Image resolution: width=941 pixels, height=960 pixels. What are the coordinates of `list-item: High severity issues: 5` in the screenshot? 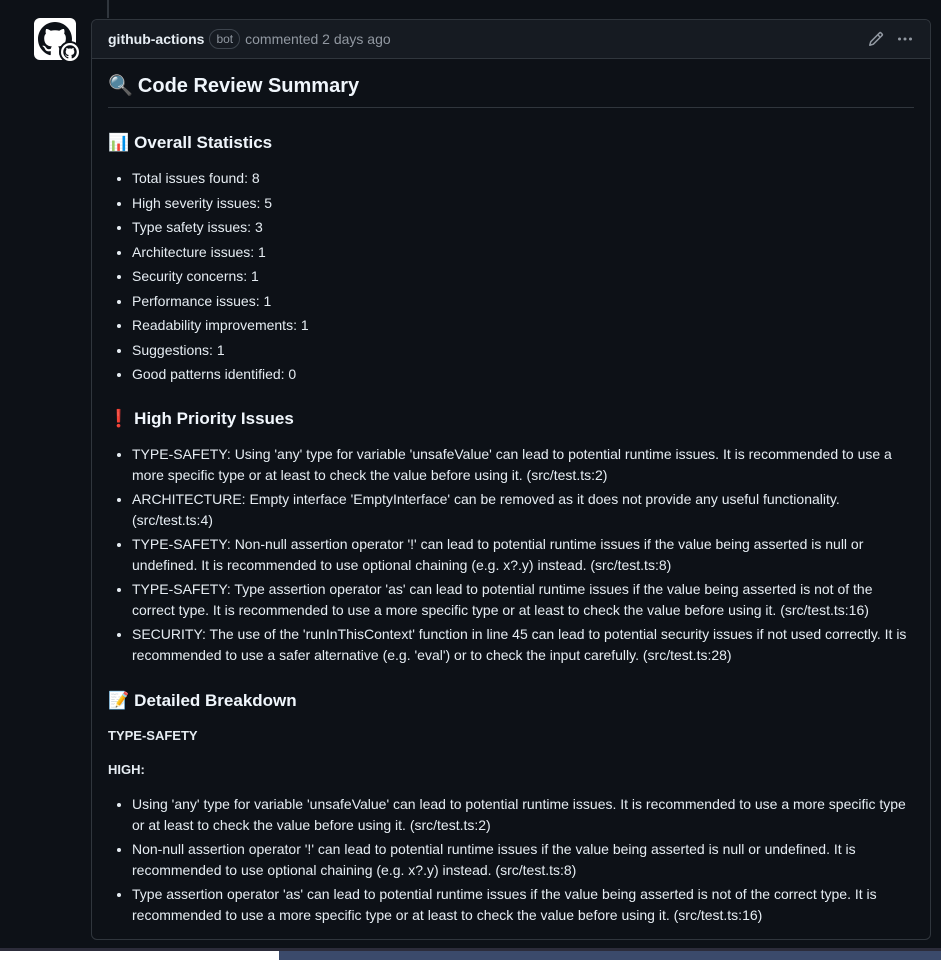 It's located at (523, 203).